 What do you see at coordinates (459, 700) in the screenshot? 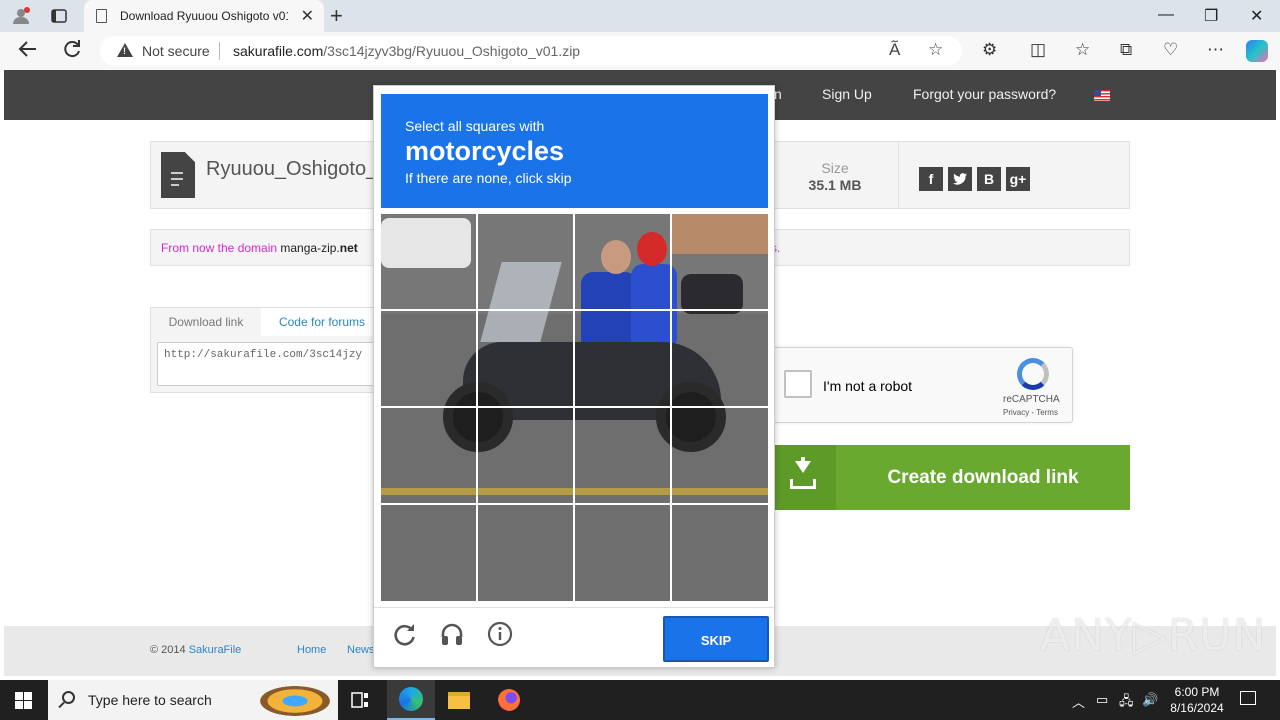
I see `file-explorer-icon` at bounding box center [459, 700].